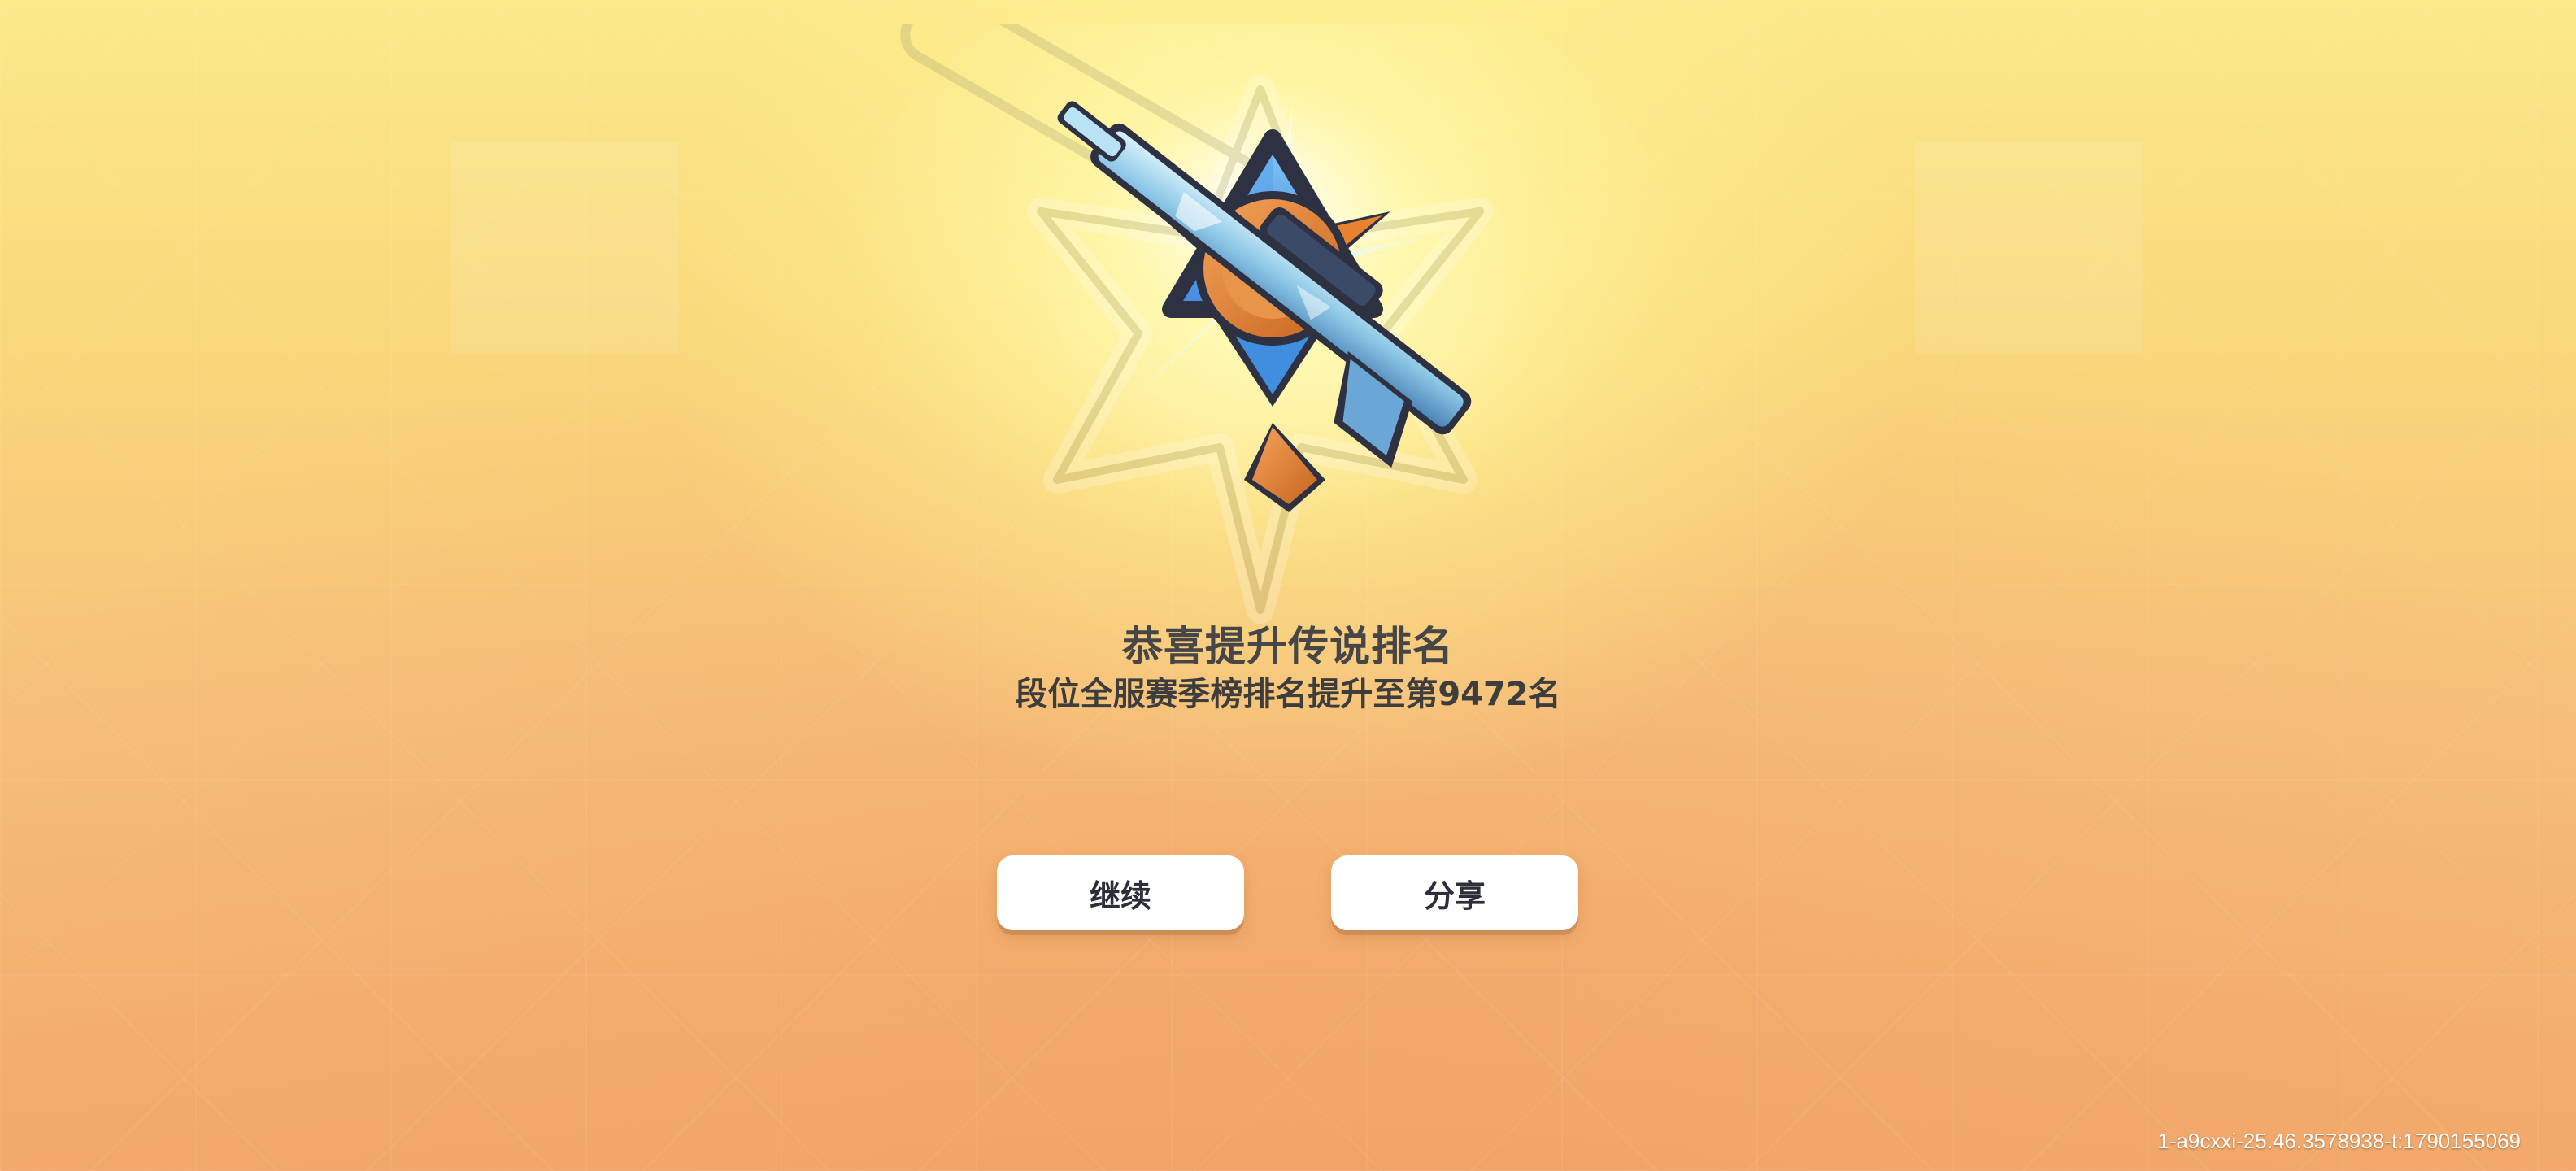  Describe the element at coordinates (1455, 893) in the screenshot. I see `share-button: 分享` at that location.